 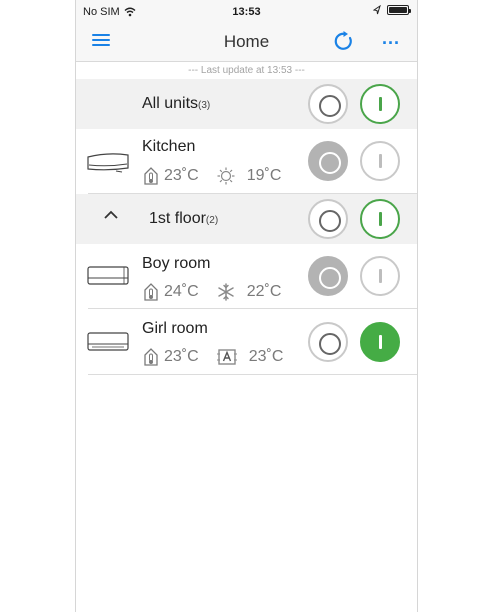 I want to click on floor-off-button, so click(x=328, y=219).